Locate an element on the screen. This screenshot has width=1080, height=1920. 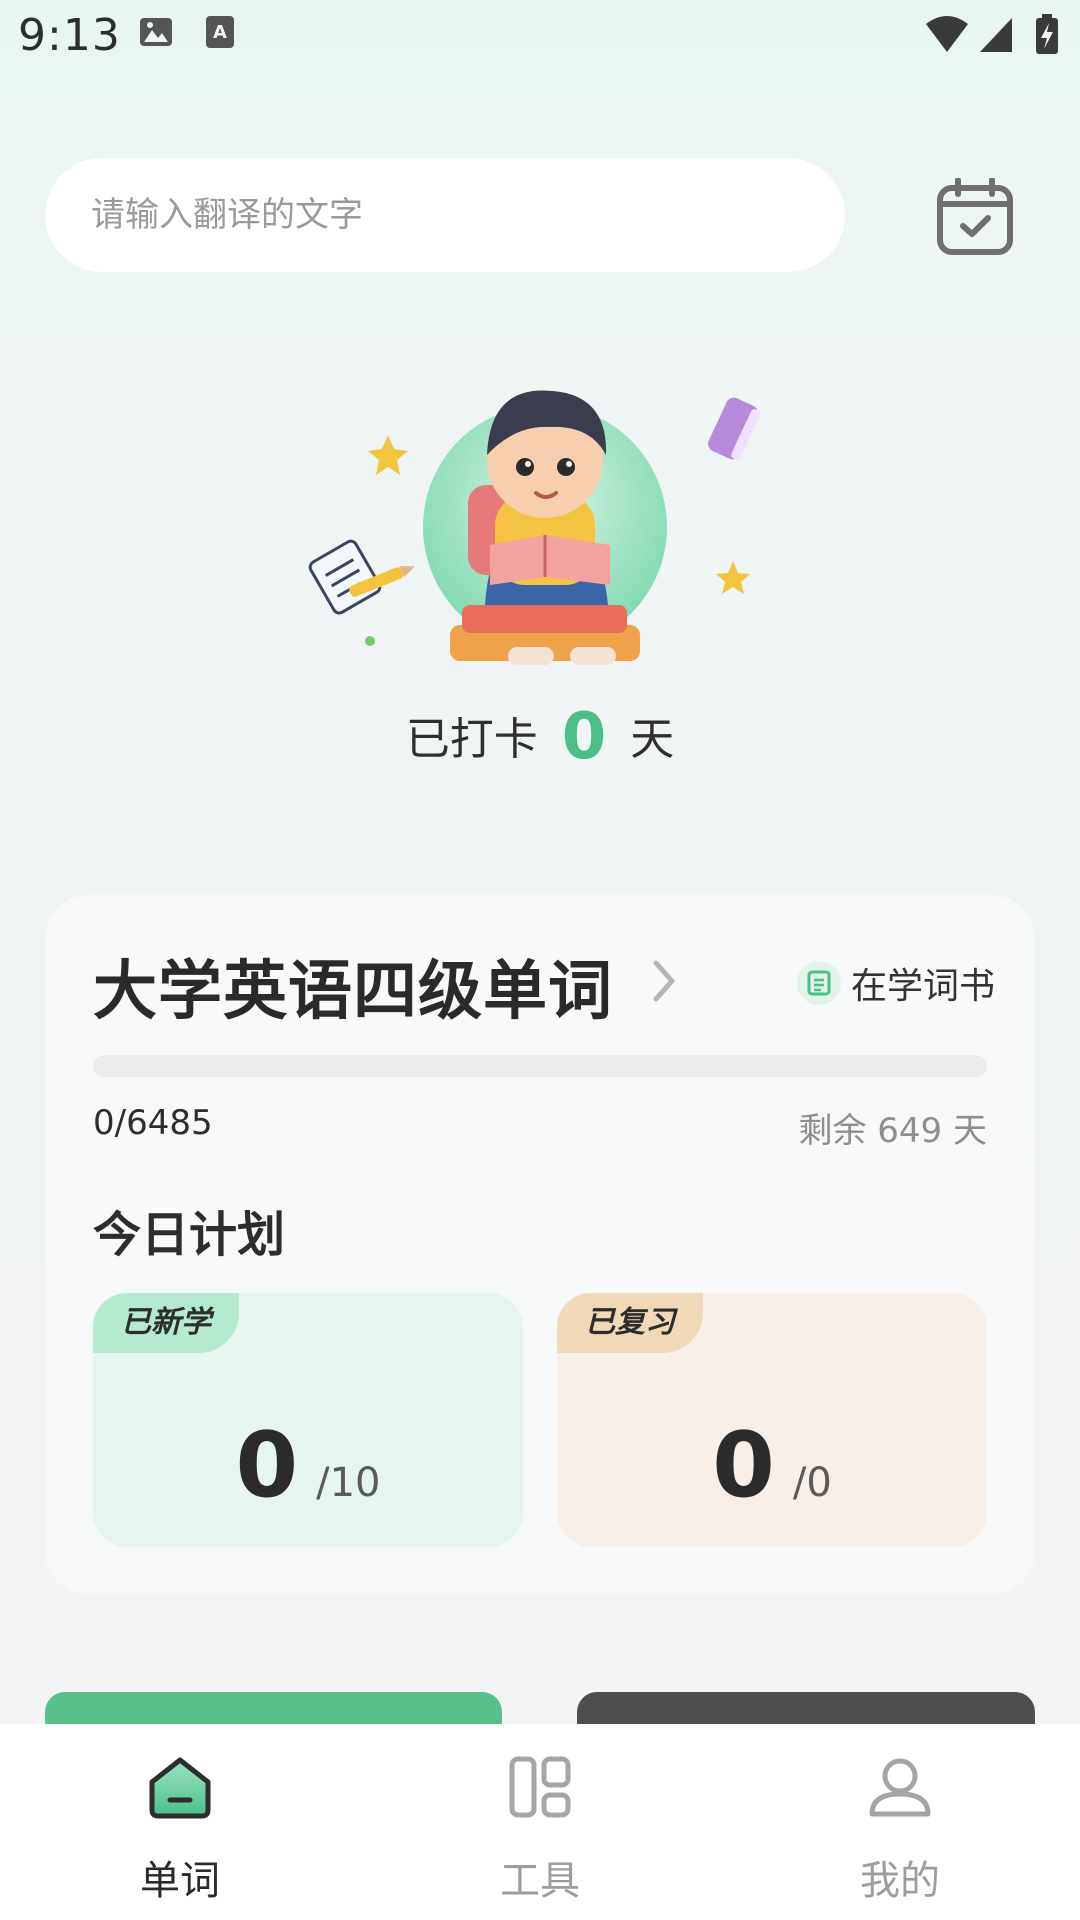
bottom-tab-bar: 单词 工具 我的 is located at coordinates (540, 1822).